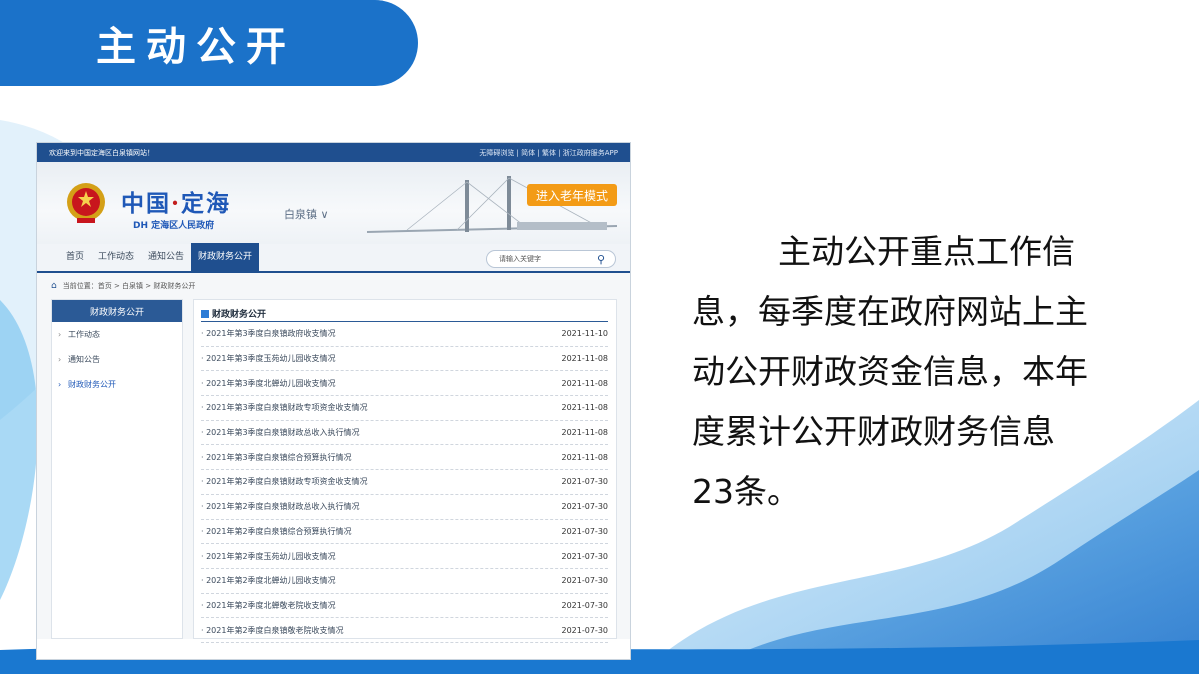 Image resolution: width=1199 pixels, height=674 pixels. What do you see at coordinates (117, 384) in the screenshot?
I see `sidebar-item-finance: 财政财务公开` at bounding box center [117, 384].